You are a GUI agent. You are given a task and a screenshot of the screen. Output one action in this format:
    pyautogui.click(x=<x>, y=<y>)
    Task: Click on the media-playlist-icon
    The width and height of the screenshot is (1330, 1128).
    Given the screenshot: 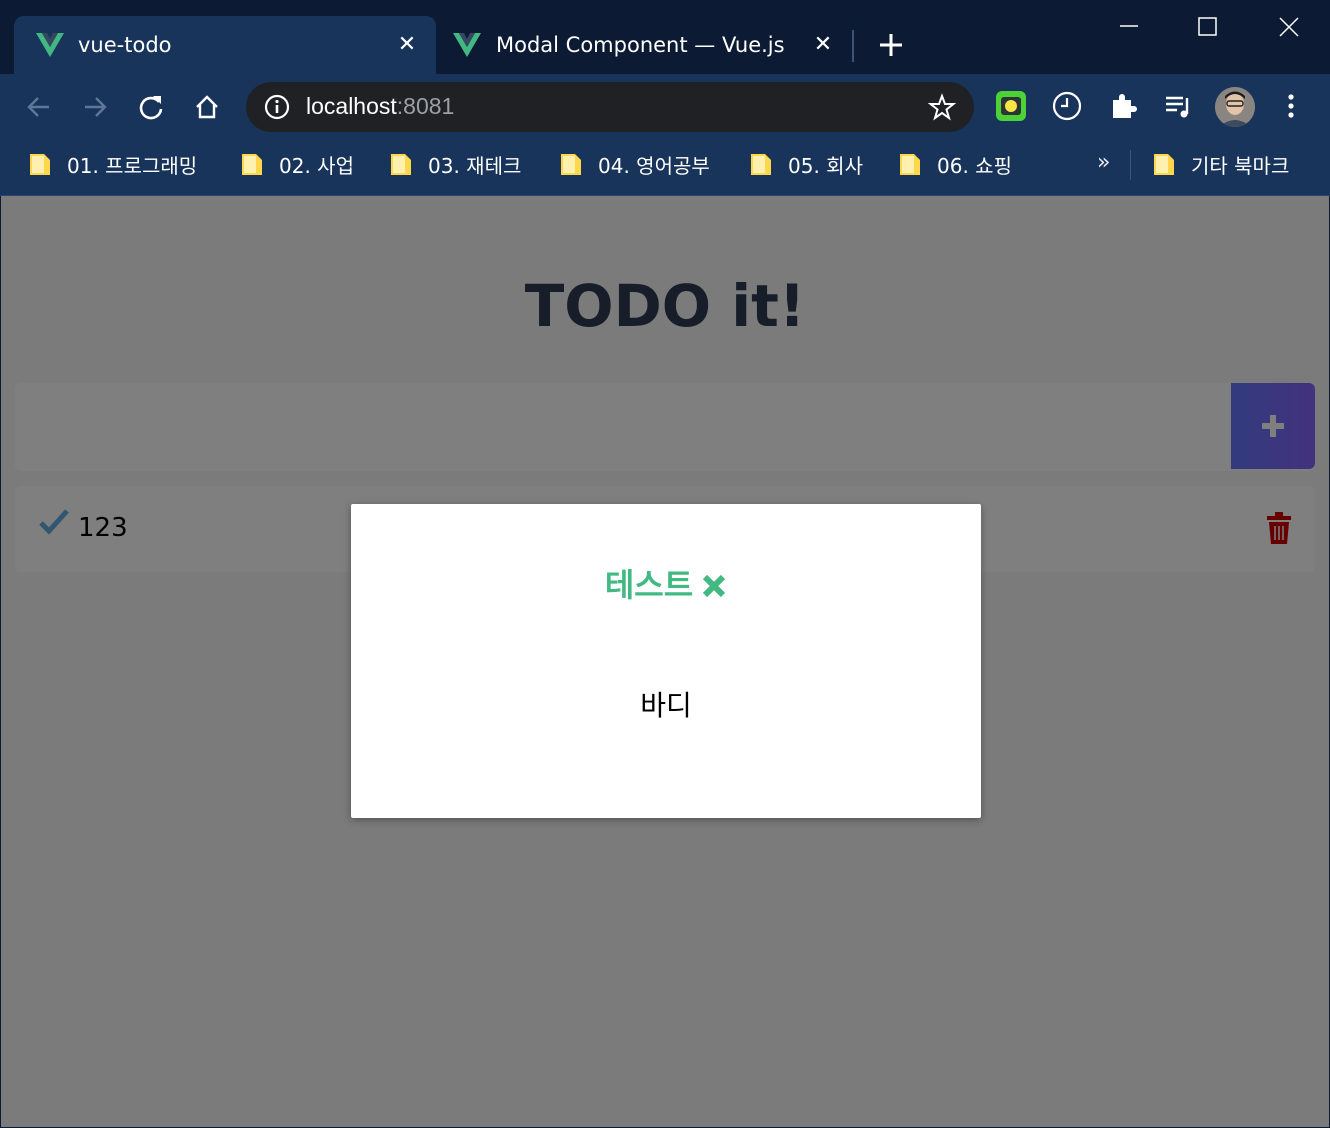 What is the action you would take?
    pyautogui.click(x=1179, y=106)
    